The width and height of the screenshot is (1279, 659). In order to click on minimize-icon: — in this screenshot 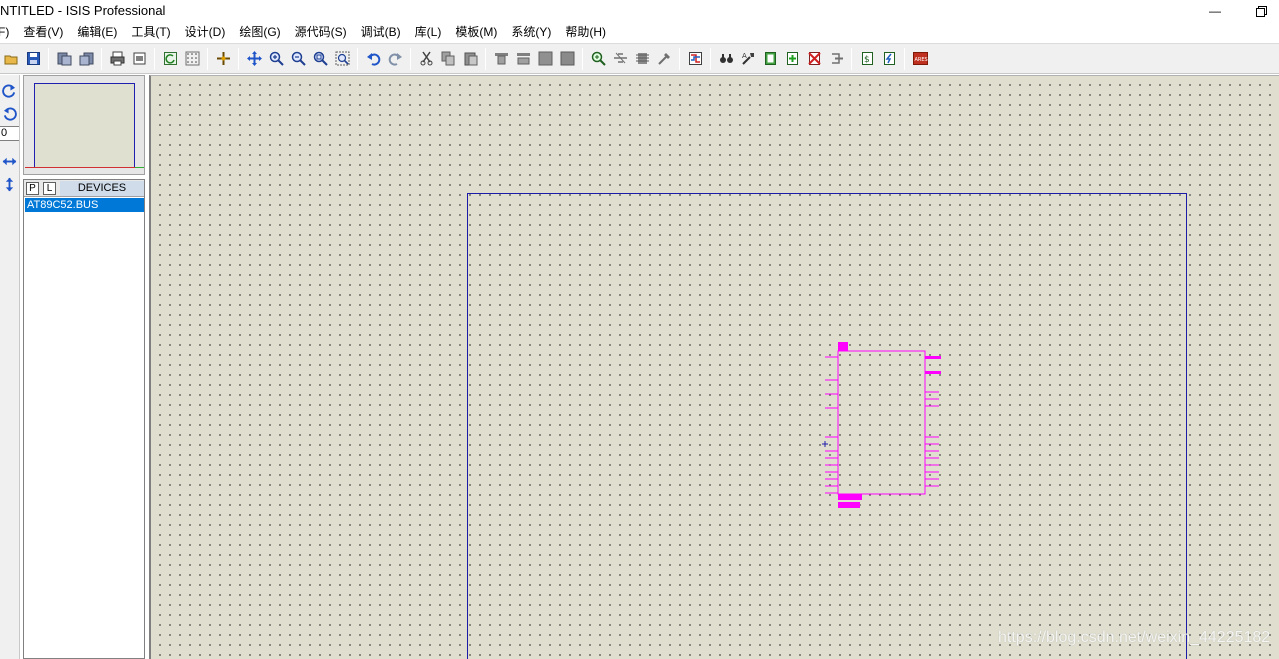, I will do `click(1215, 11)`.